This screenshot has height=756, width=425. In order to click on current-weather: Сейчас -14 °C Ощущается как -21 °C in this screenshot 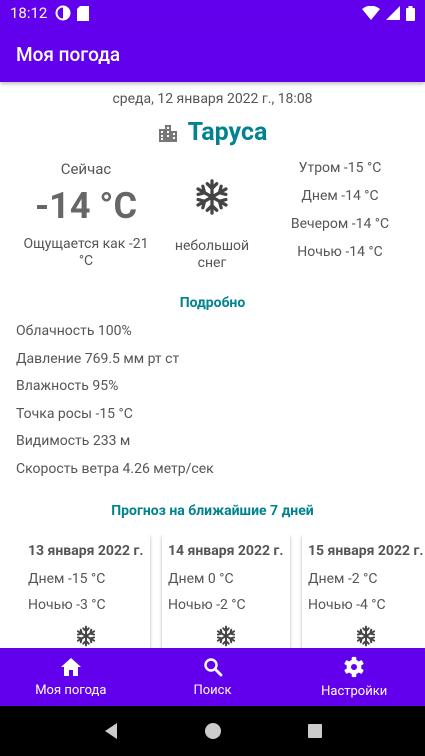, I will do `click(86, 215)`.